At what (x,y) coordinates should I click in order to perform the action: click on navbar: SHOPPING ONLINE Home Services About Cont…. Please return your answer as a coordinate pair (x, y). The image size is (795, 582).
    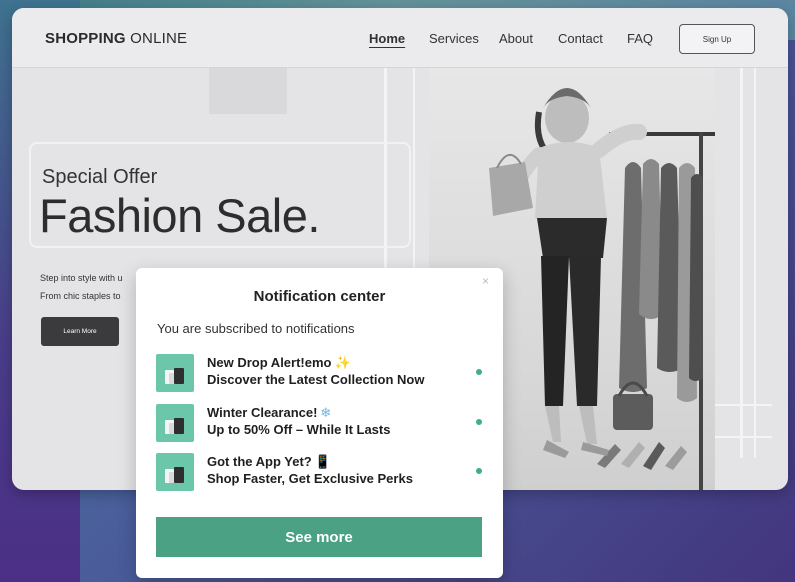
    Looking at the image, I should click on (400, 38).